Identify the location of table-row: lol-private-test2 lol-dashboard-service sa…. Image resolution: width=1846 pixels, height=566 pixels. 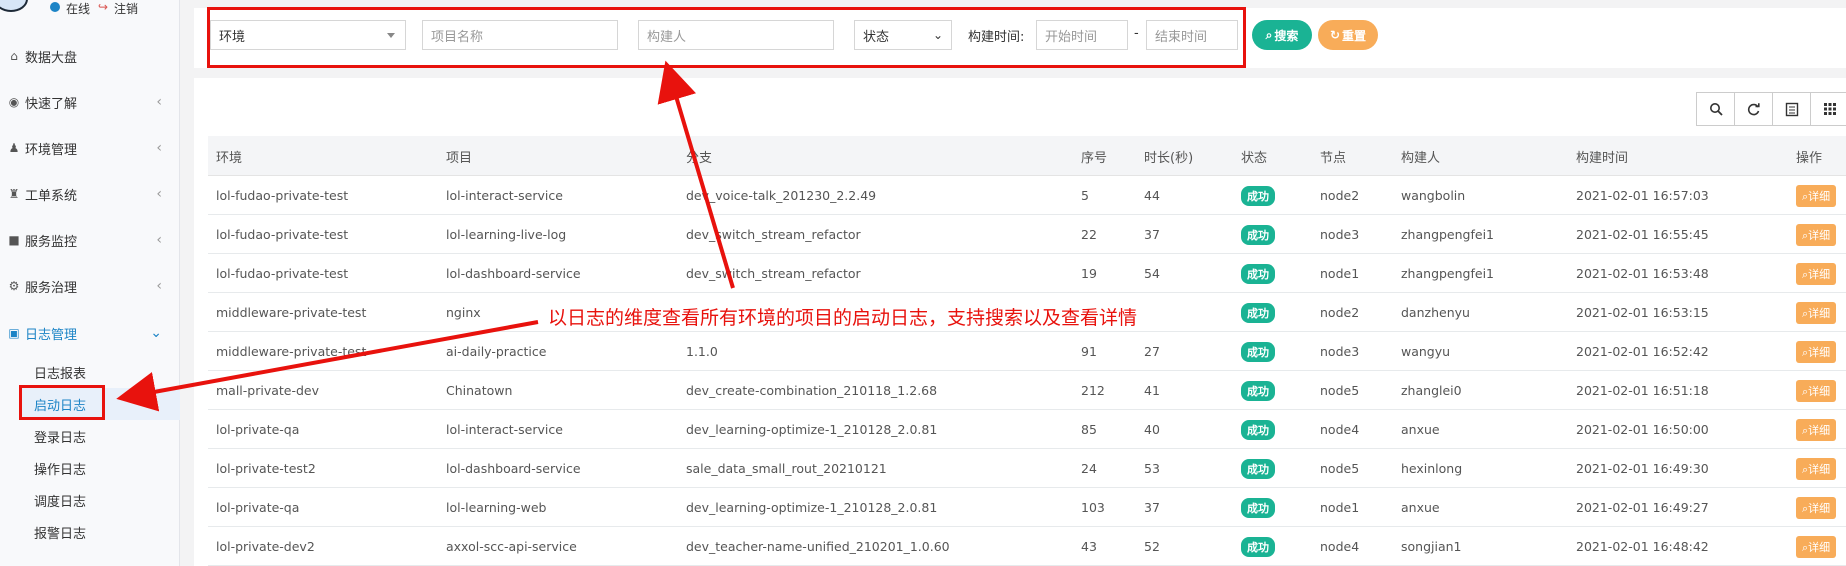
(1027, 468).